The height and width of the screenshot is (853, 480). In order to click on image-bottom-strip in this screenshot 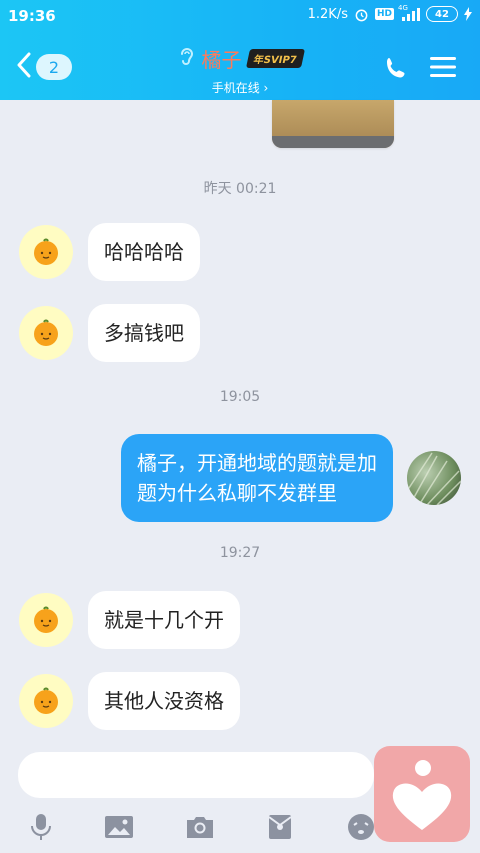, I will do `click(333, 142)`.